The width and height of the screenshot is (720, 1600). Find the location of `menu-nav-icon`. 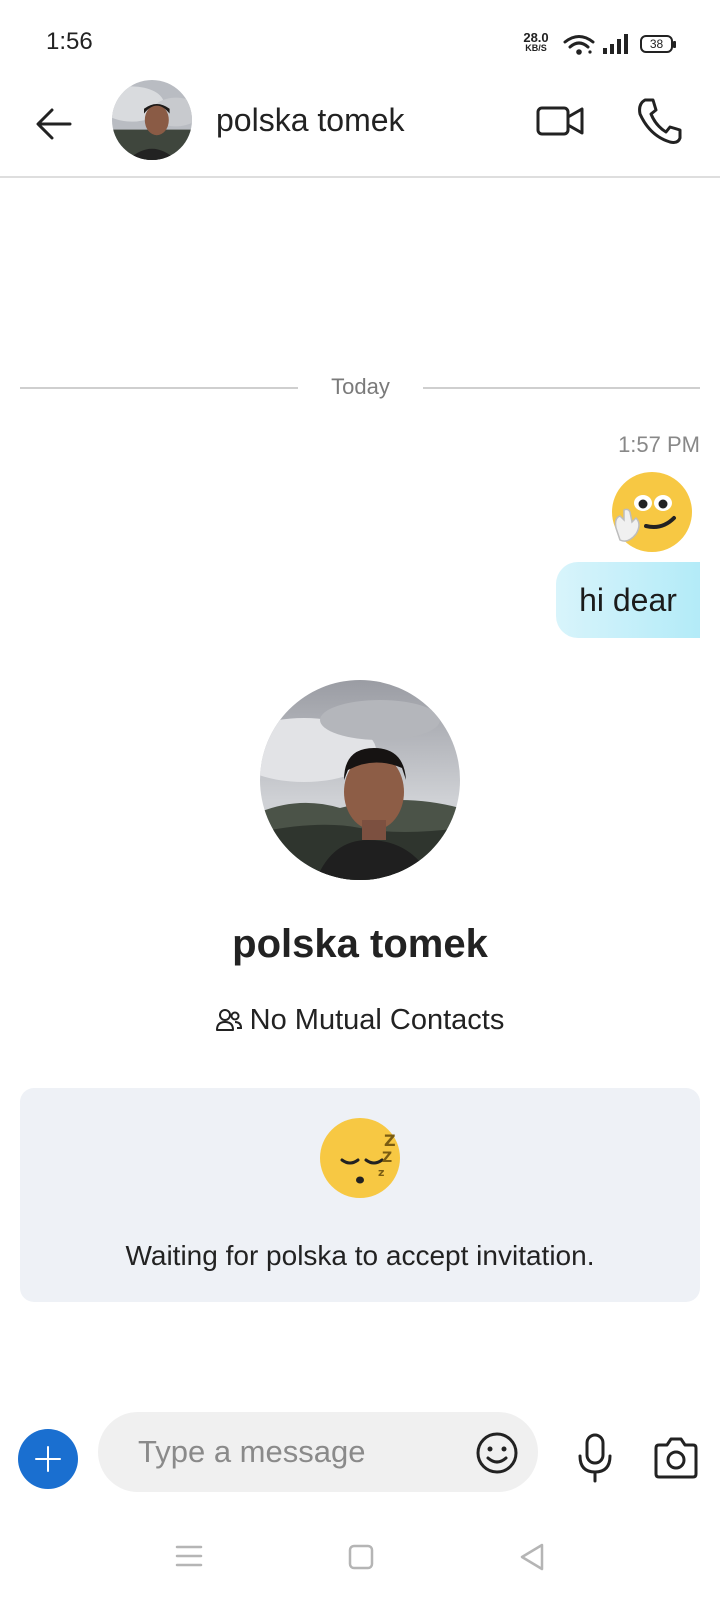

menu-nav-icon is located at coordinates (189, 1556).